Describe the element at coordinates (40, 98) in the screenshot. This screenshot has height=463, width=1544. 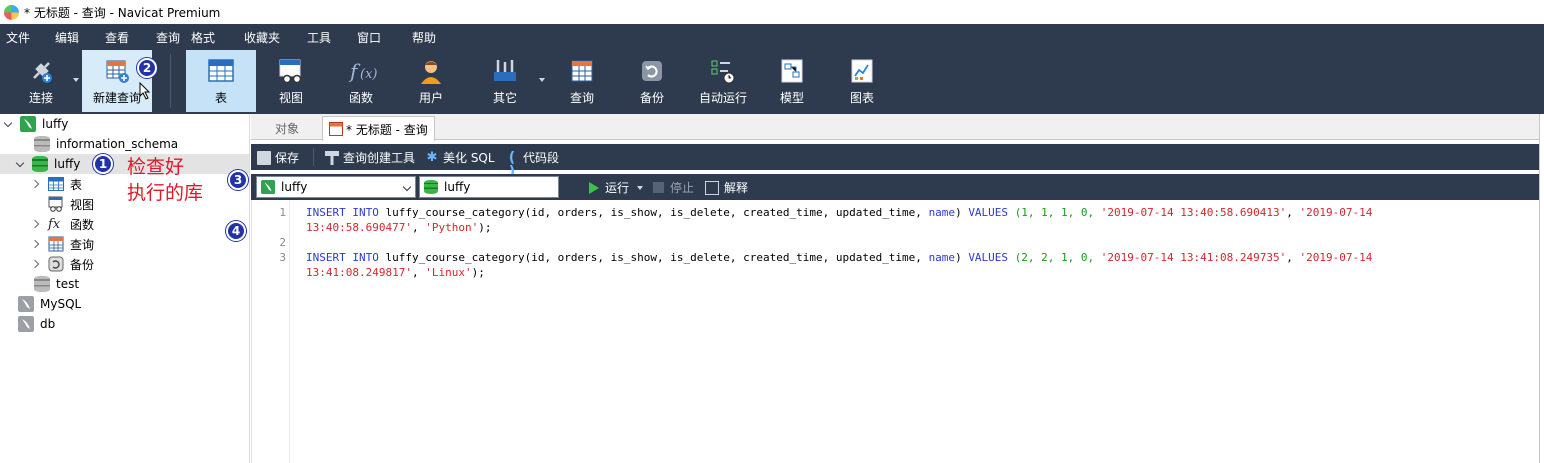
I see `connect-label: 连接` at that location.